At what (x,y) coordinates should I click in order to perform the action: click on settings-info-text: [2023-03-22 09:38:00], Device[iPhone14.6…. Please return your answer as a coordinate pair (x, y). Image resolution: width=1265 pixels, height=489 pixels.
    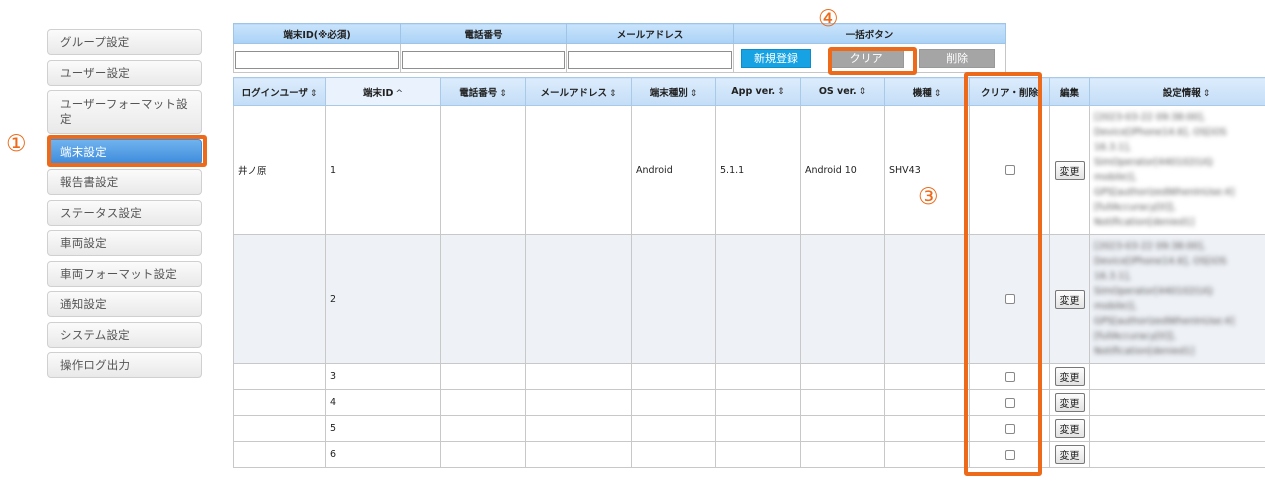
    Looking at the image, I should click on (1164, 299).